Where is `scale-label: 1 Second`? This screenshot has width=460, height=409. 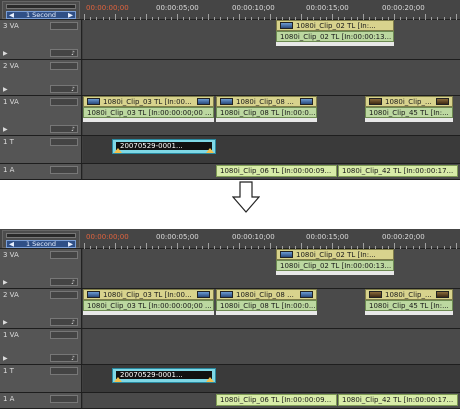
scale-label: 1 Second is located at coordinates (41, 243).